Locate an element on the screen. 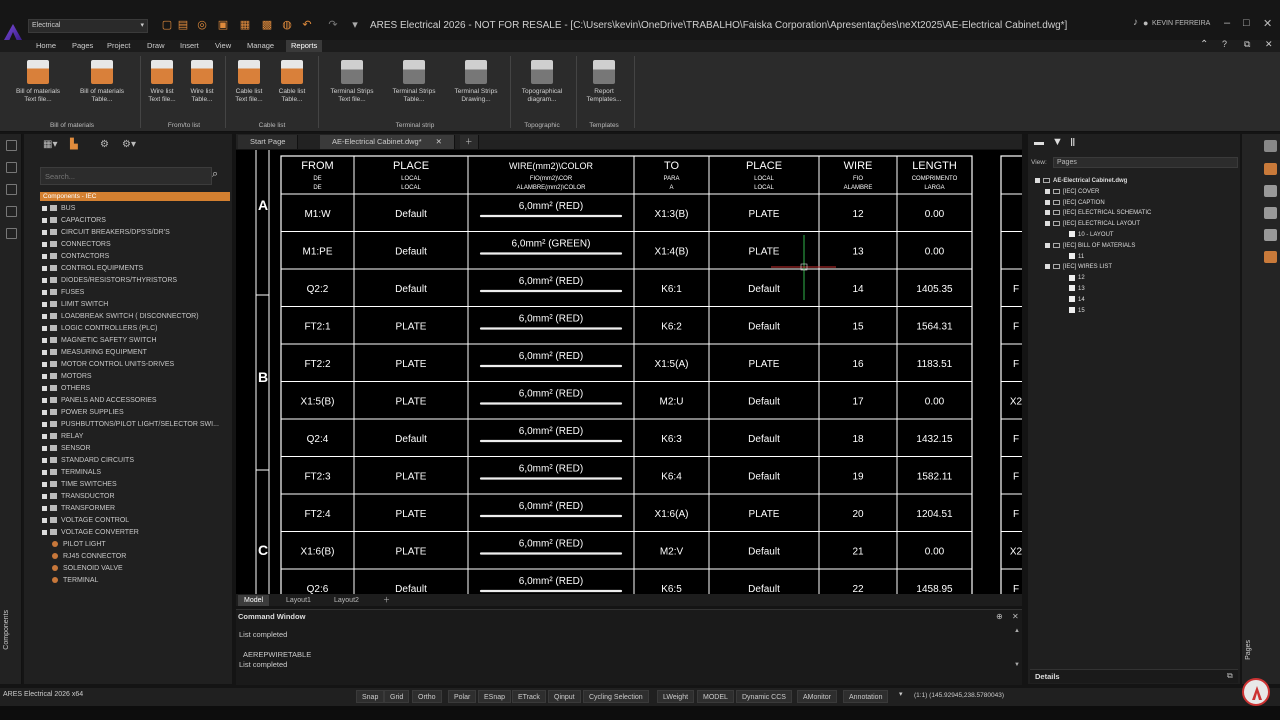  properties-panel-icon is located at coordinates (11, 233).